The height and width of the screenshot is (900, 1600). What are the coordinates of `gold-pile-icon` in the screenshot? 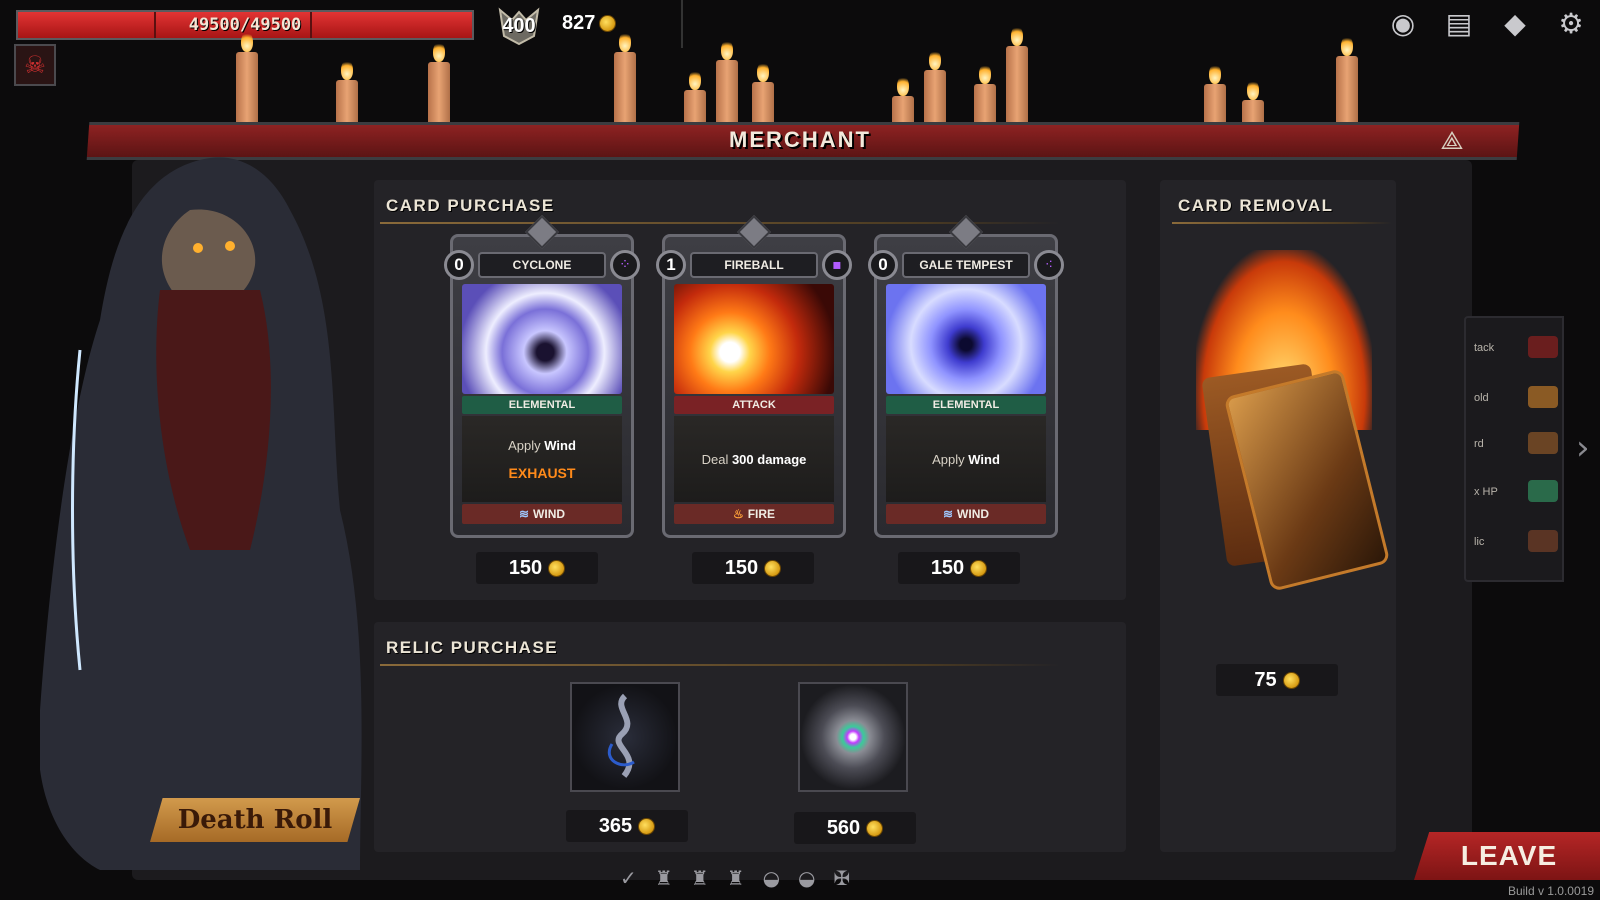 It's located at (1543, 397).